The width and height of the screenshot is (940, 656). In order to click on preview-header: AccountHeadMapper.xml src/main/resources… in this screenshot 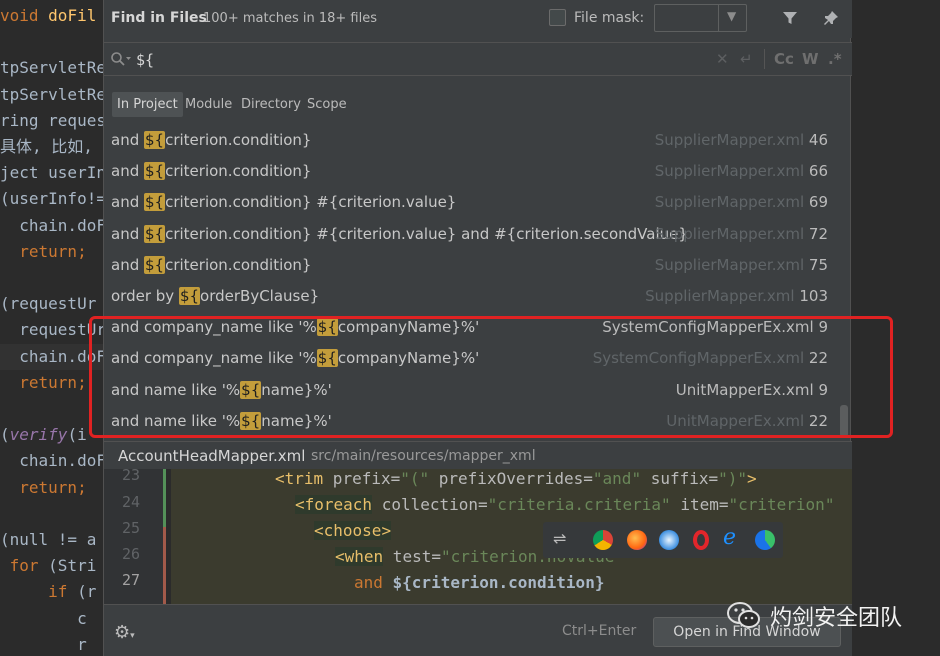, I will do `click(478, 455)`.